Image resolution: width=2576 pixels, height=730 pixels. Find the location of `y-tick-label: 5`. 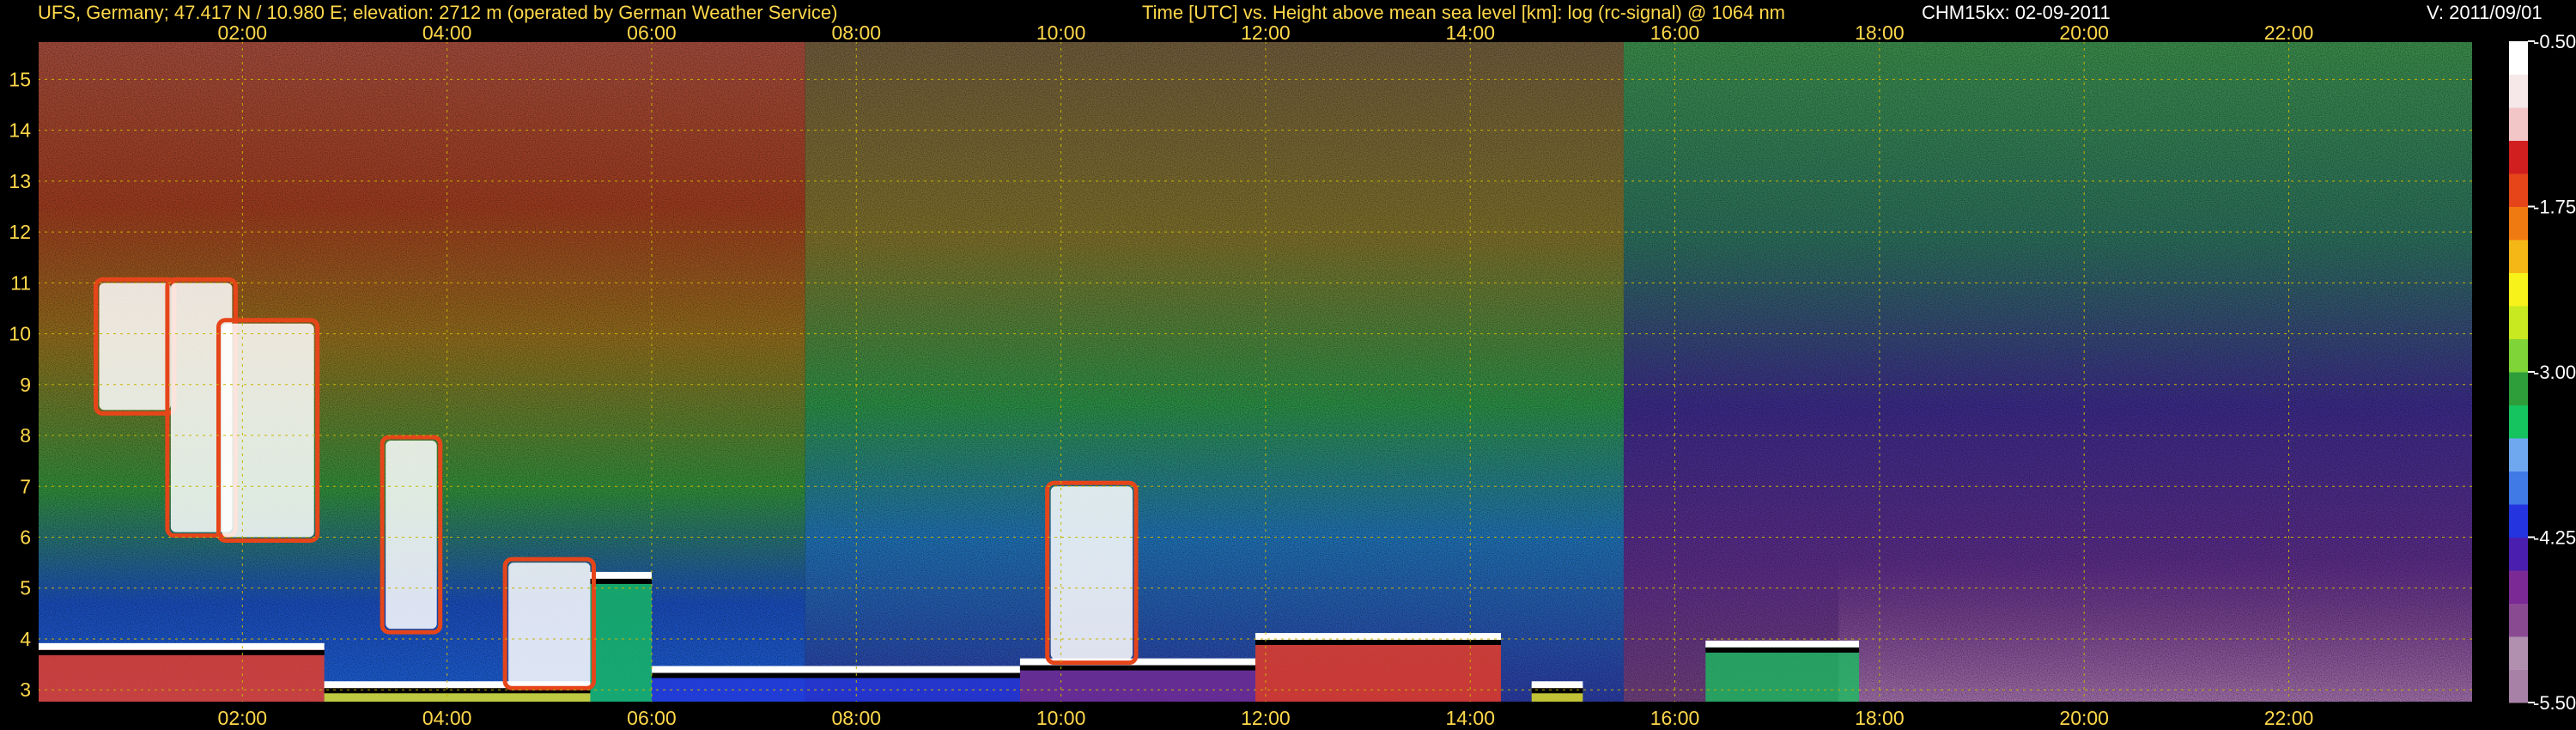

y-tick-label: 5 is located at coordinates (25, 588).